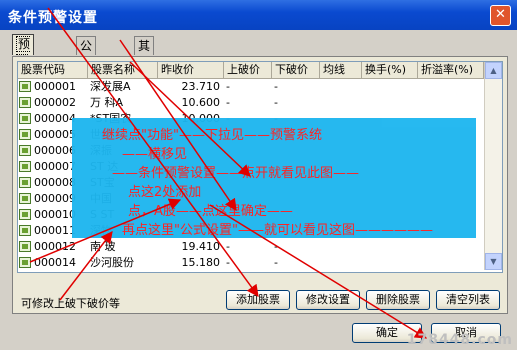  Describe the element at coordinates (201, 246) in the screenshot. I see `table-cell: 19.410` at that location.